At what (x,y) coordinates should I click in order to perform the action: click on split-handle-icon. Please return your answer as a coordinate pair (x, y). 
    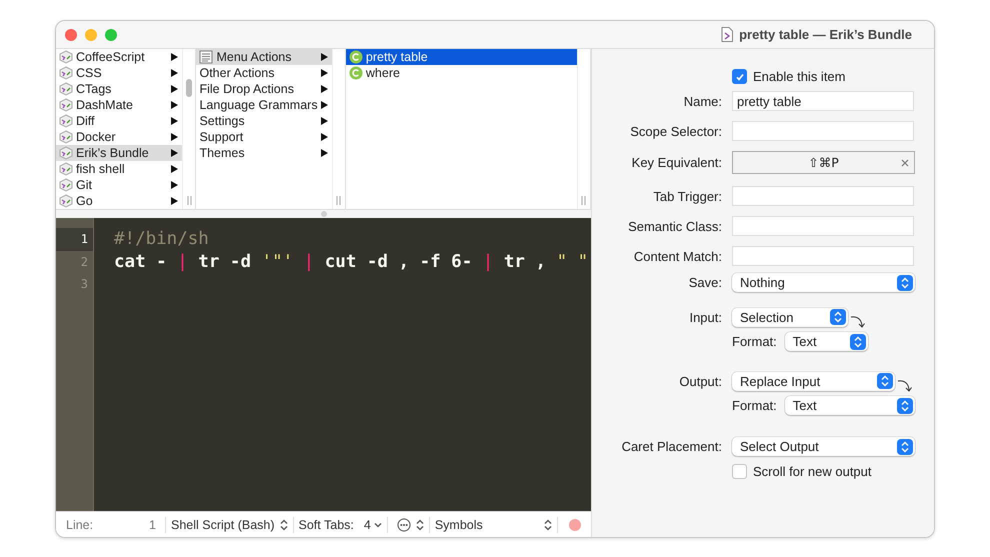
    Looking at the image, I should click on (323, 214).